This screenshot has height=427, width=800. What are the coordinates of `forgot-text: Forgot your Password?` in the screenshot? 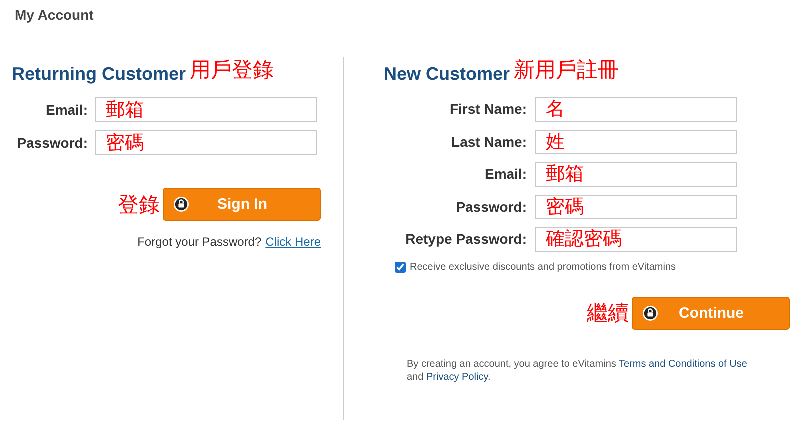 It's located at (200, 242).